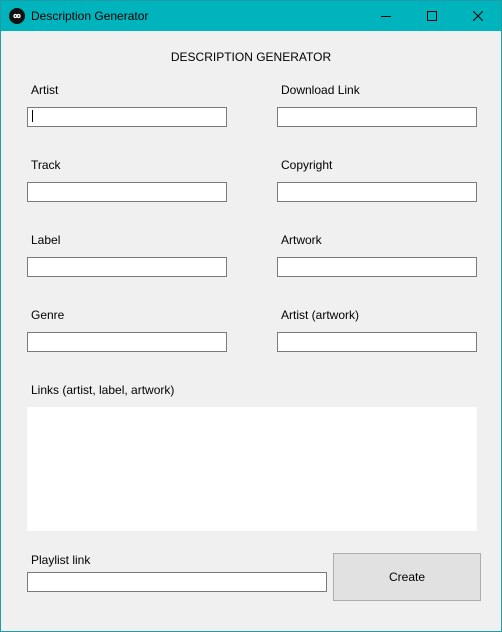  I want to click on window-title: Description Generator, so click(90, 16).